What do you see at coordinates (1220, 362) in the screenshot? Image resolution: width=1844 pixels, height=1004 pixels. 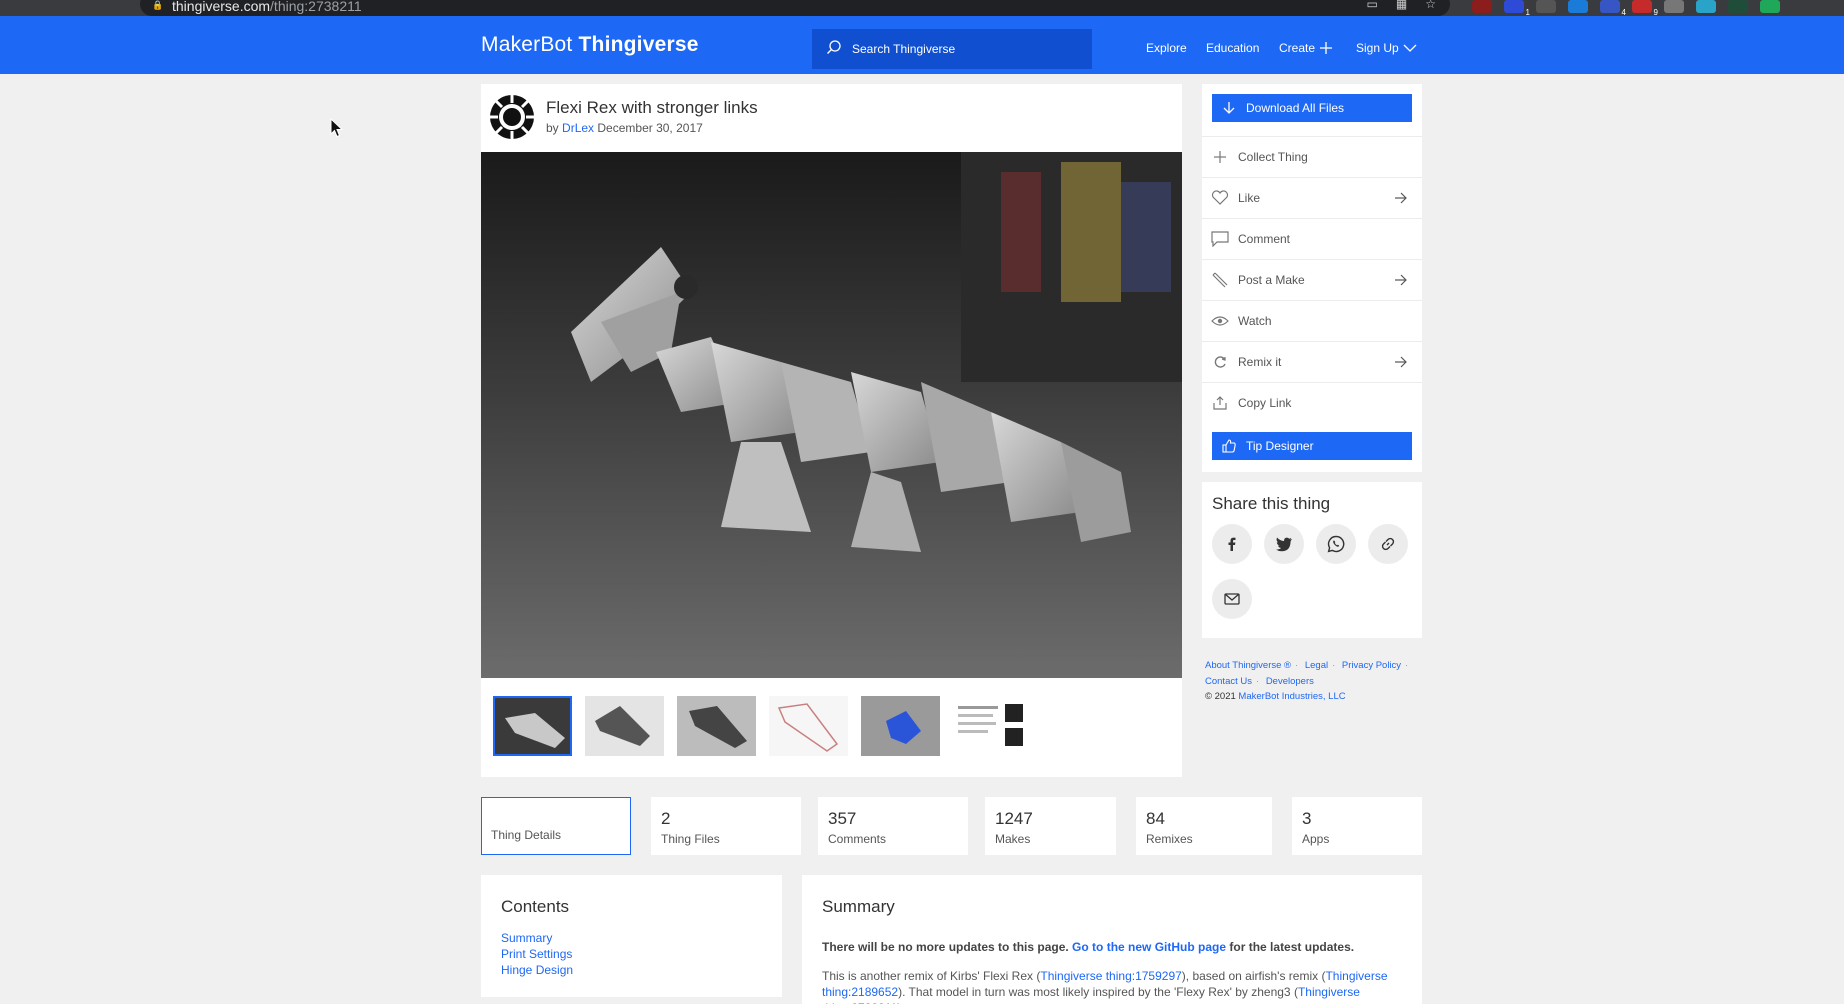 I see `remix-icon` at bounding box center [1220, 362].